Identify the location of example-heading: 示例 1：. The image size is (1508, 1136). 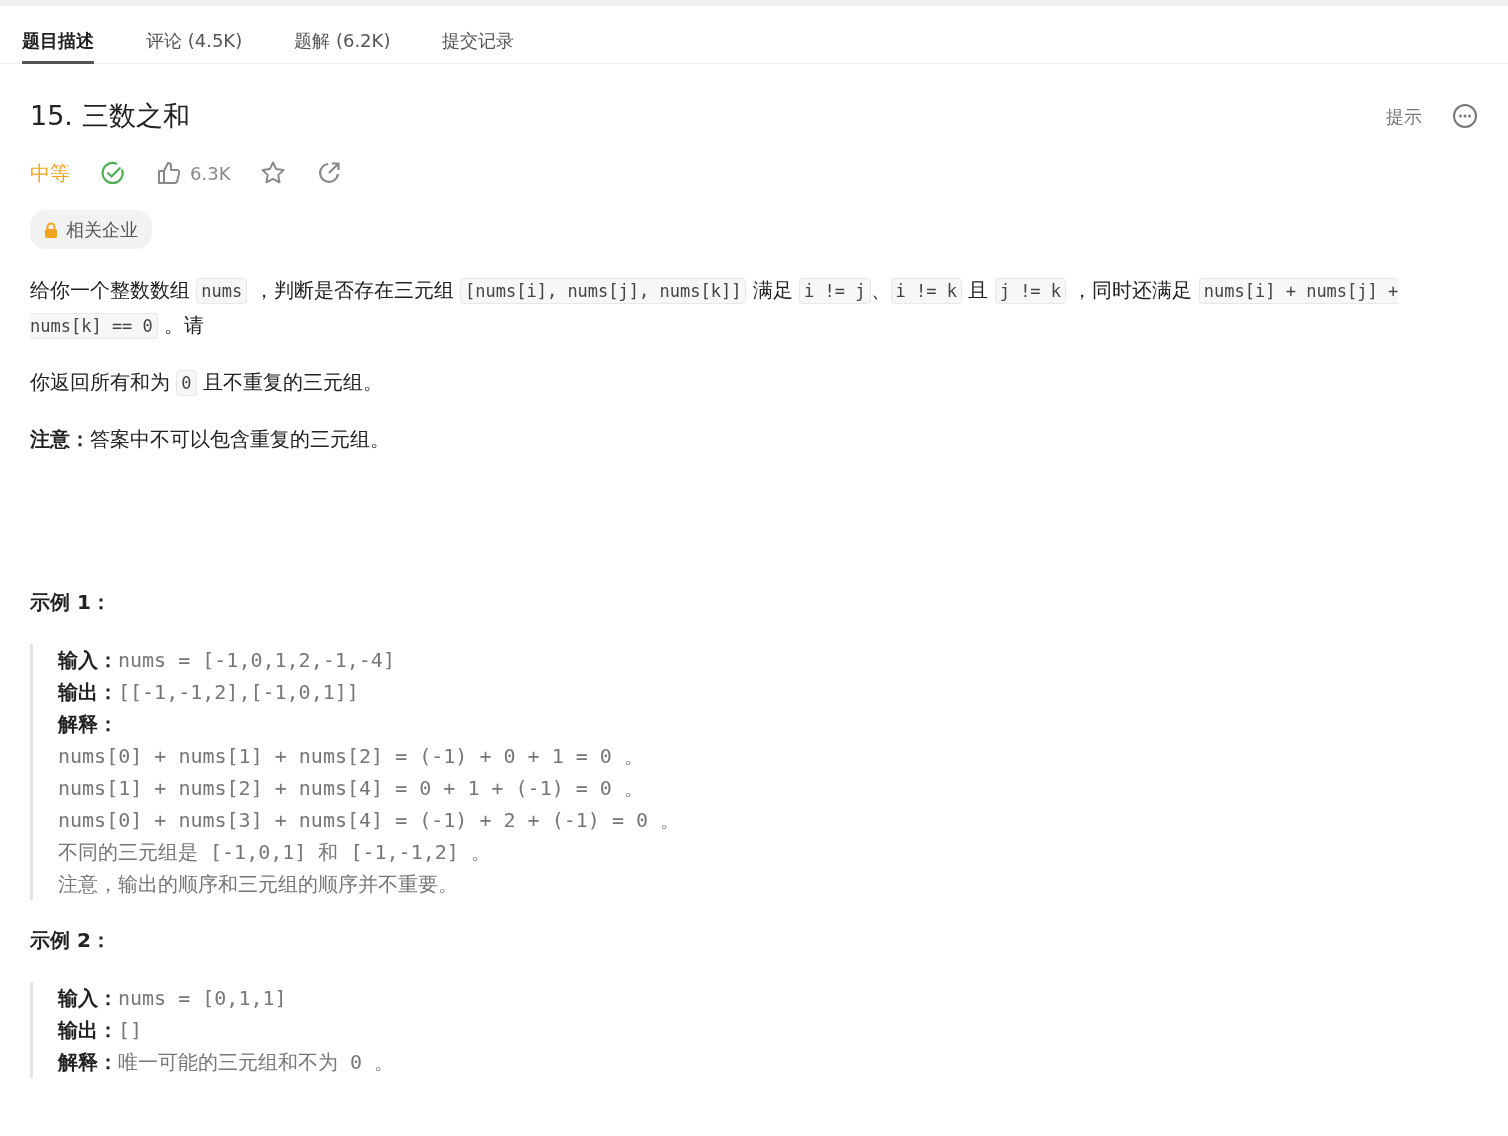
(71, 602).